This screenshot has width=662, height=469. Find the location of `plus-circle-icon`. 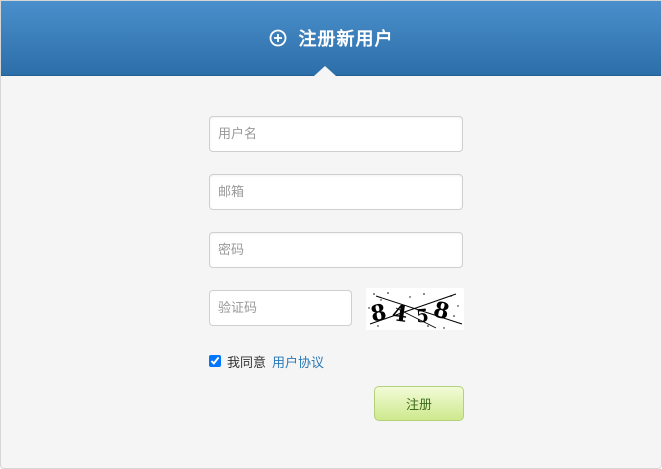

plus-circle-icon is located at coordinates (277, 38).